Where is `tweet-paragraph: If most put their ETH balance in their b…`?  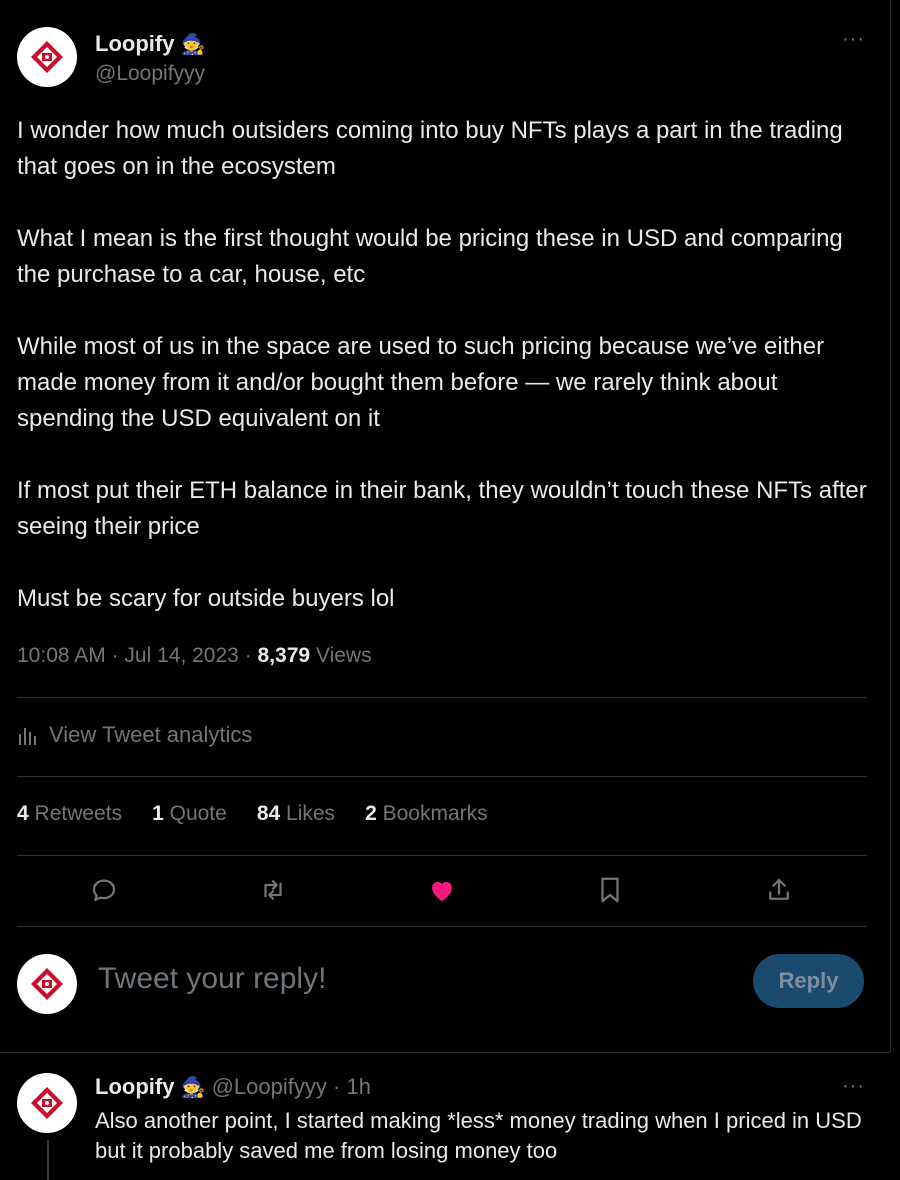 tweet-paragraph: If most put their ETH balance in their b… is located at coordinates (442, 508).